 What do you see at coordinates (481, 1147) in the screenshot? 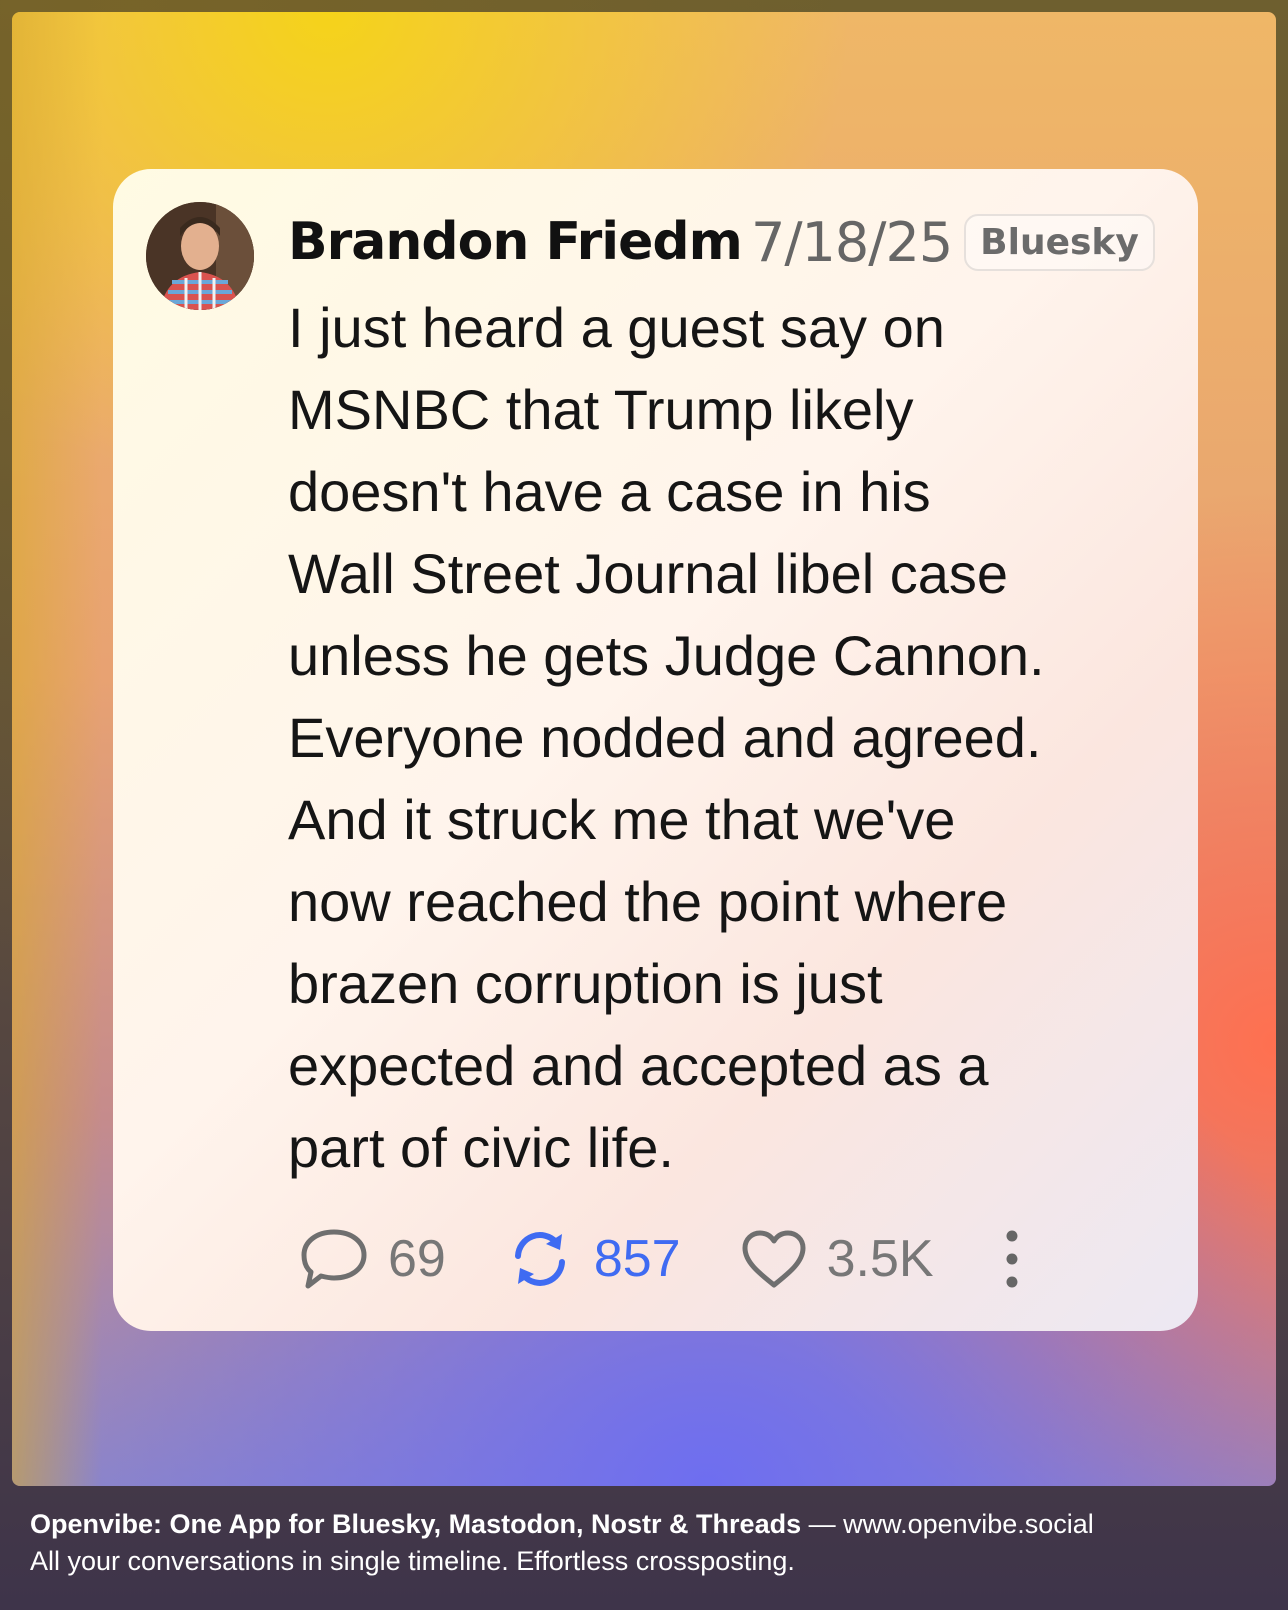
I see `post-text-line: part of civic life.` at bounding box center [481, 1147].